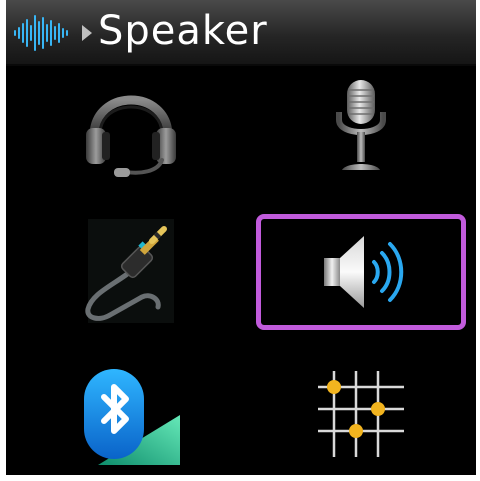  I want to click on tile-headset, so click(131, 129).